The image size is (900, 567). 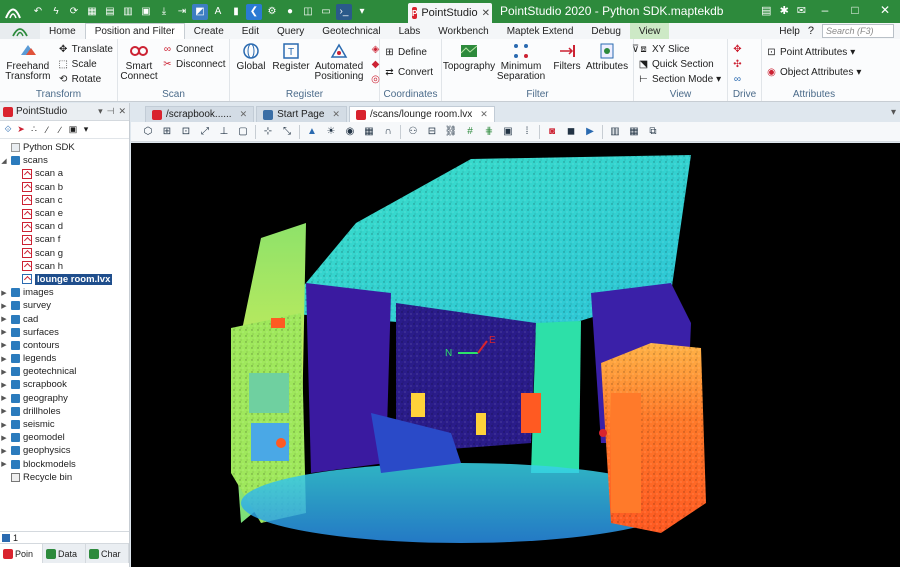 I want to click on dots-icon: ⁞, so click(x=527, y=132).